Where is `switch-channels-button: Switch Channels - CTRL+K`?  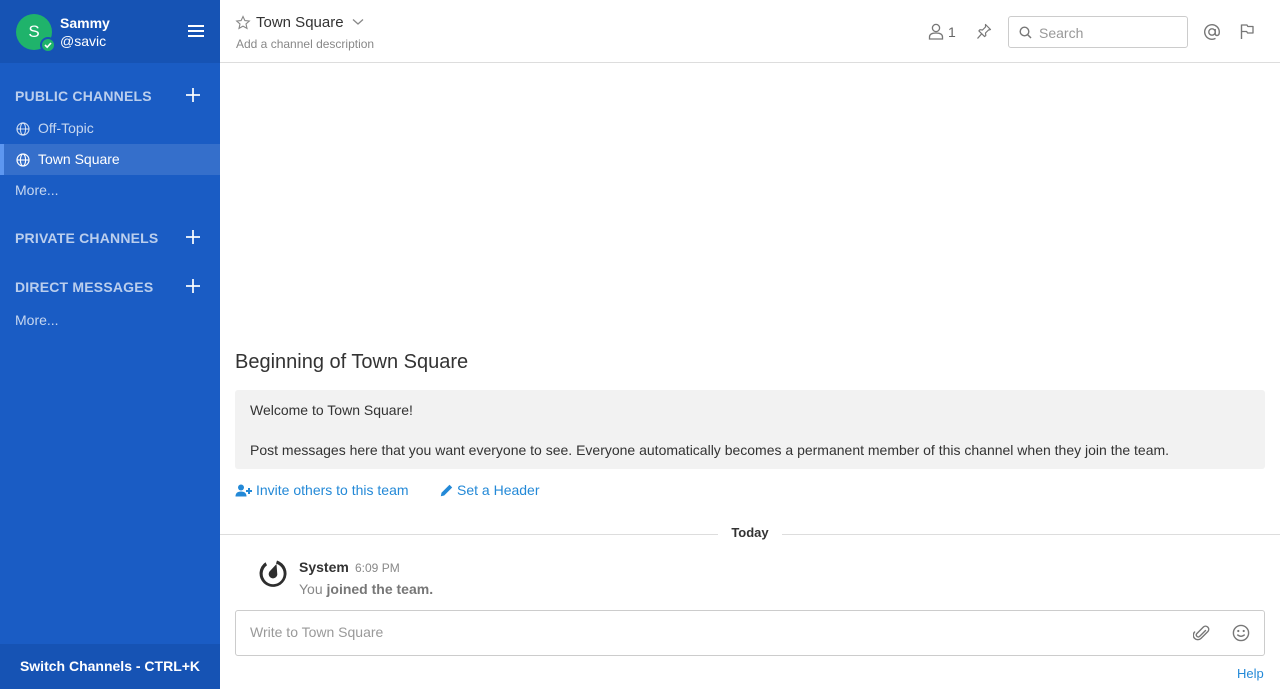
switch-channels-button: Switch Channels - CTRL+K is located at coordinates (110, 666).